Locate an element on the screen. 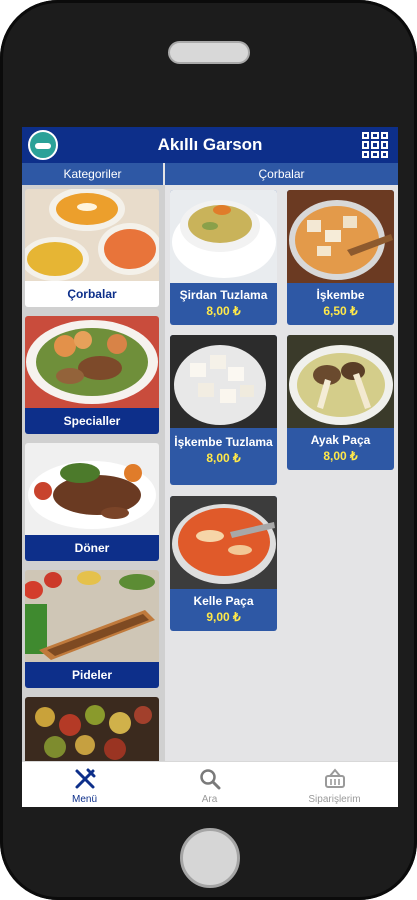 Image resolution: width=417 pixels, height=900 pixels. category-specialler: Specialler is located at coordinates (92, 375).